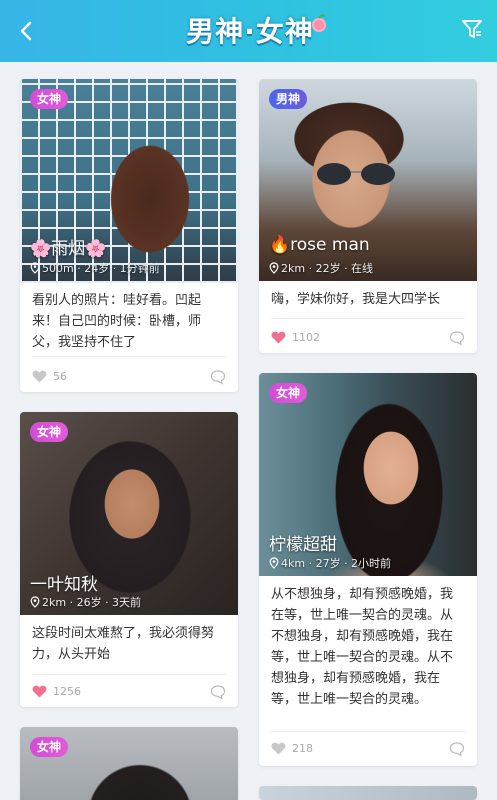 This screenshot has height=800, width=497. What do you see at coordinates (117, 321) in the screenshot?
I see `profile-description: 看别人的照片：哇好看。凹起来！自己凹的时候：卧槽，师父，我坚持不住了` at bounding box center [117, 321].